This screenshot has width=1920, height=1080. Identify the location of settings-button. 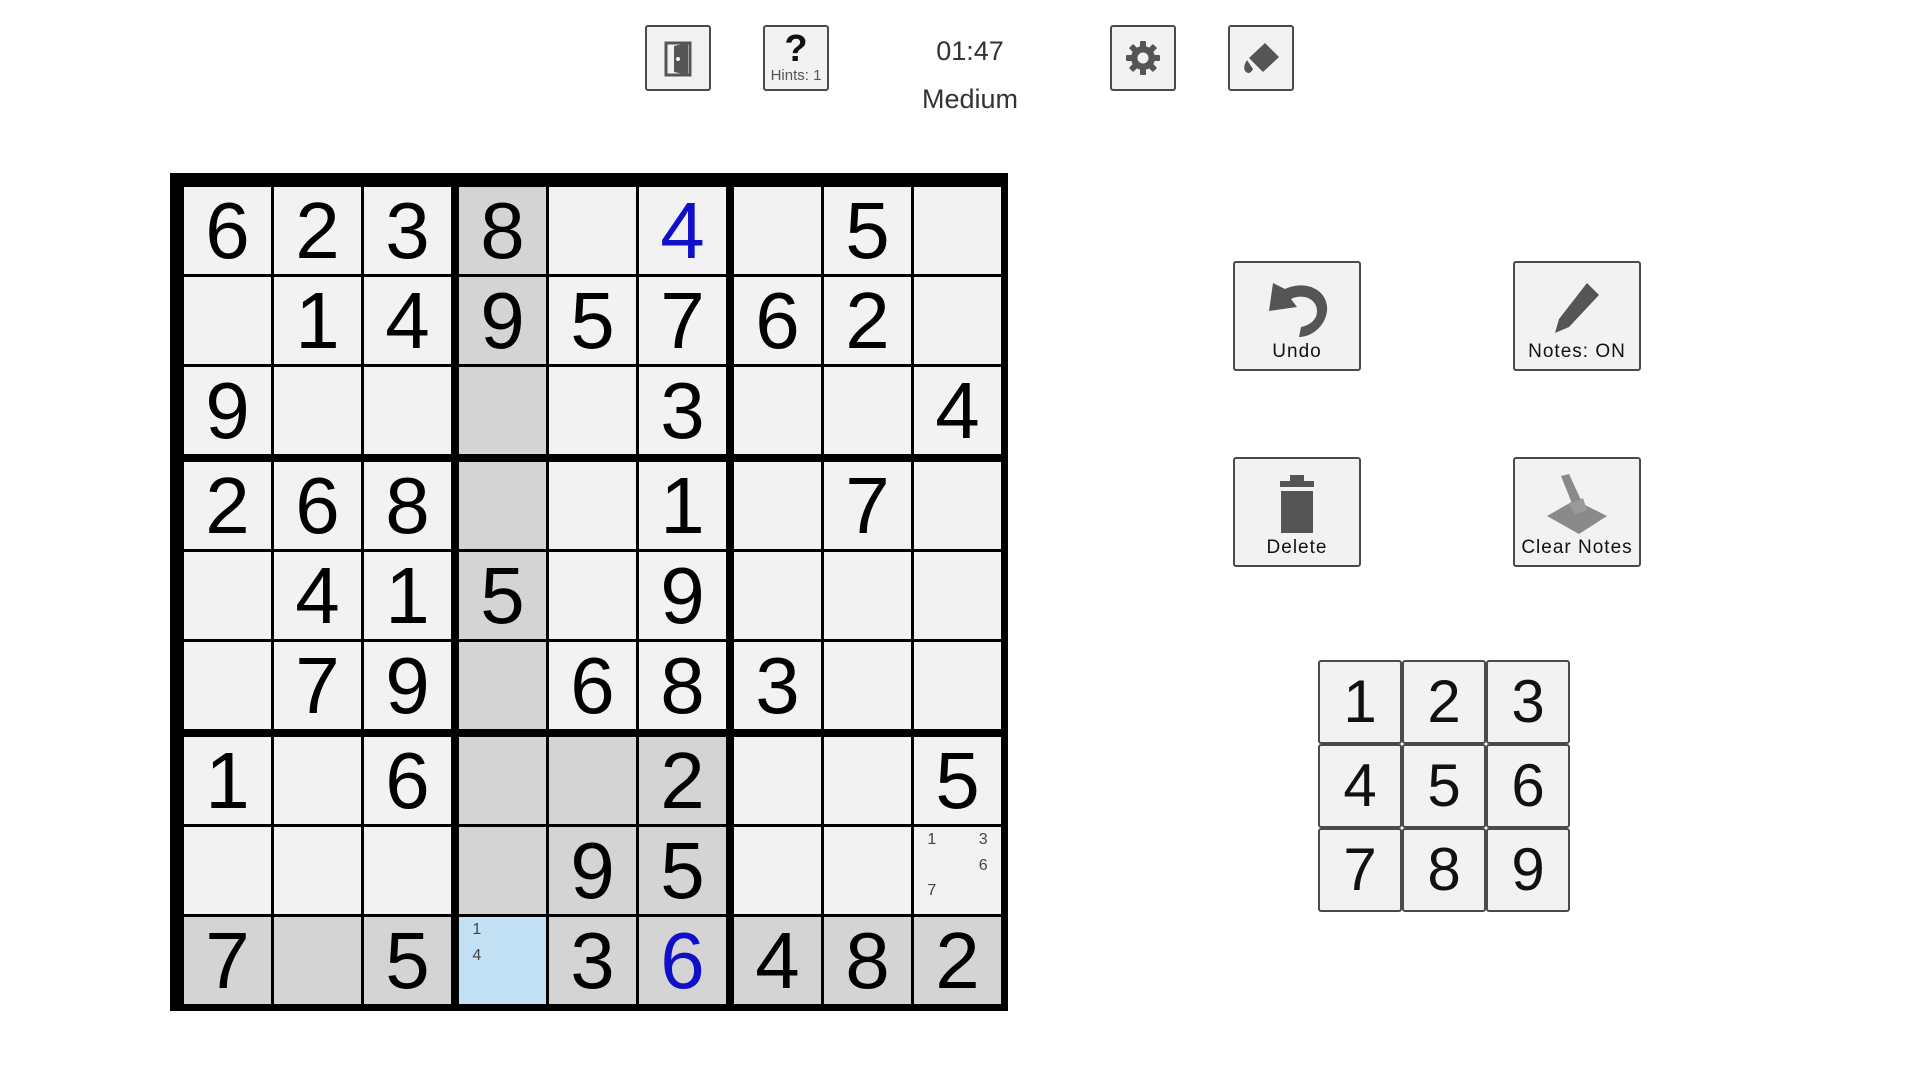
(1143, 58).